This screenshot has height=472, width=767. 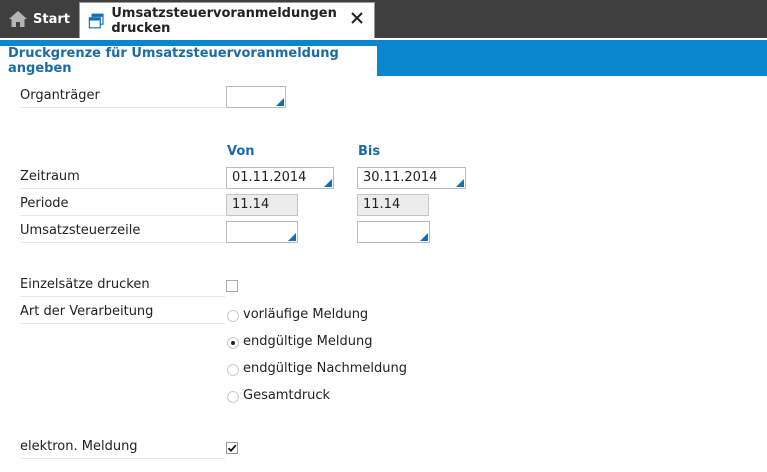 What do you see at coordinates (233, 343) in the screenshot?
I see `radio-endgueltige-meldung` at bounding box center [233, 343].